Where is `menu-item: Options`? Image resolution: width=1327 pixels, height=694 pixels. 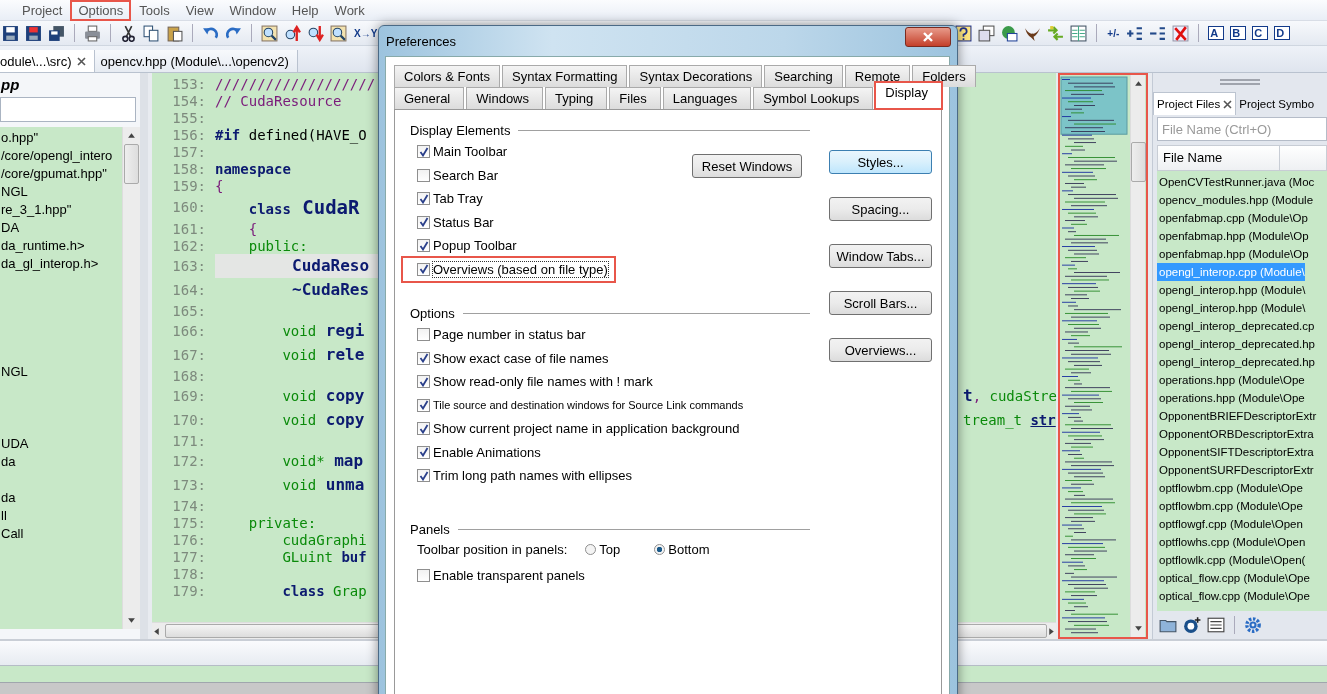
menu-item: Options is located at coordinates (101, 10).